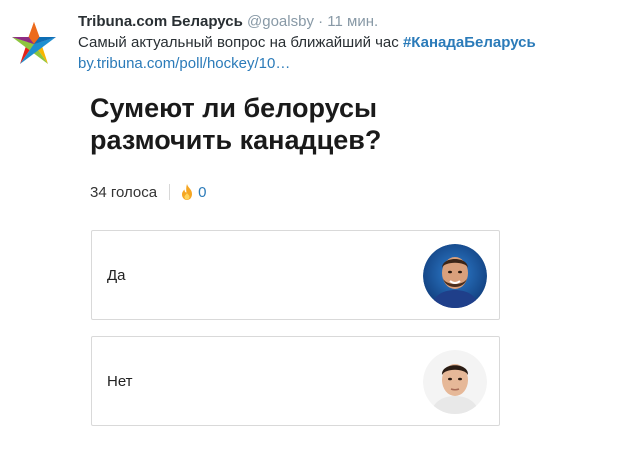 The image size is (640, 455). Describe the element at coordinates (280, 21) in the screenshot. I see `author-handle: @goalsby` at that location.